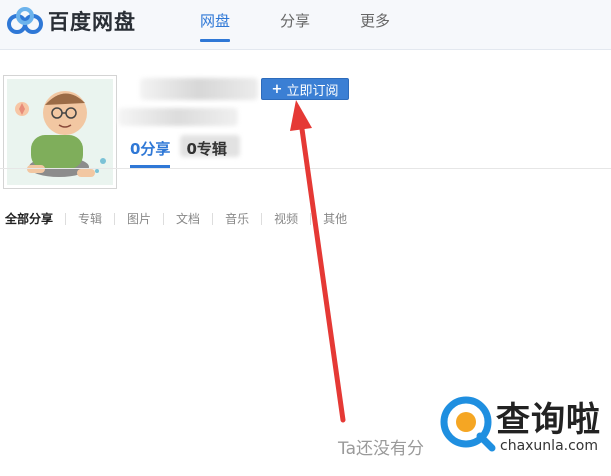  I want to click on magnifier-logo-icon, so click(468, 424).